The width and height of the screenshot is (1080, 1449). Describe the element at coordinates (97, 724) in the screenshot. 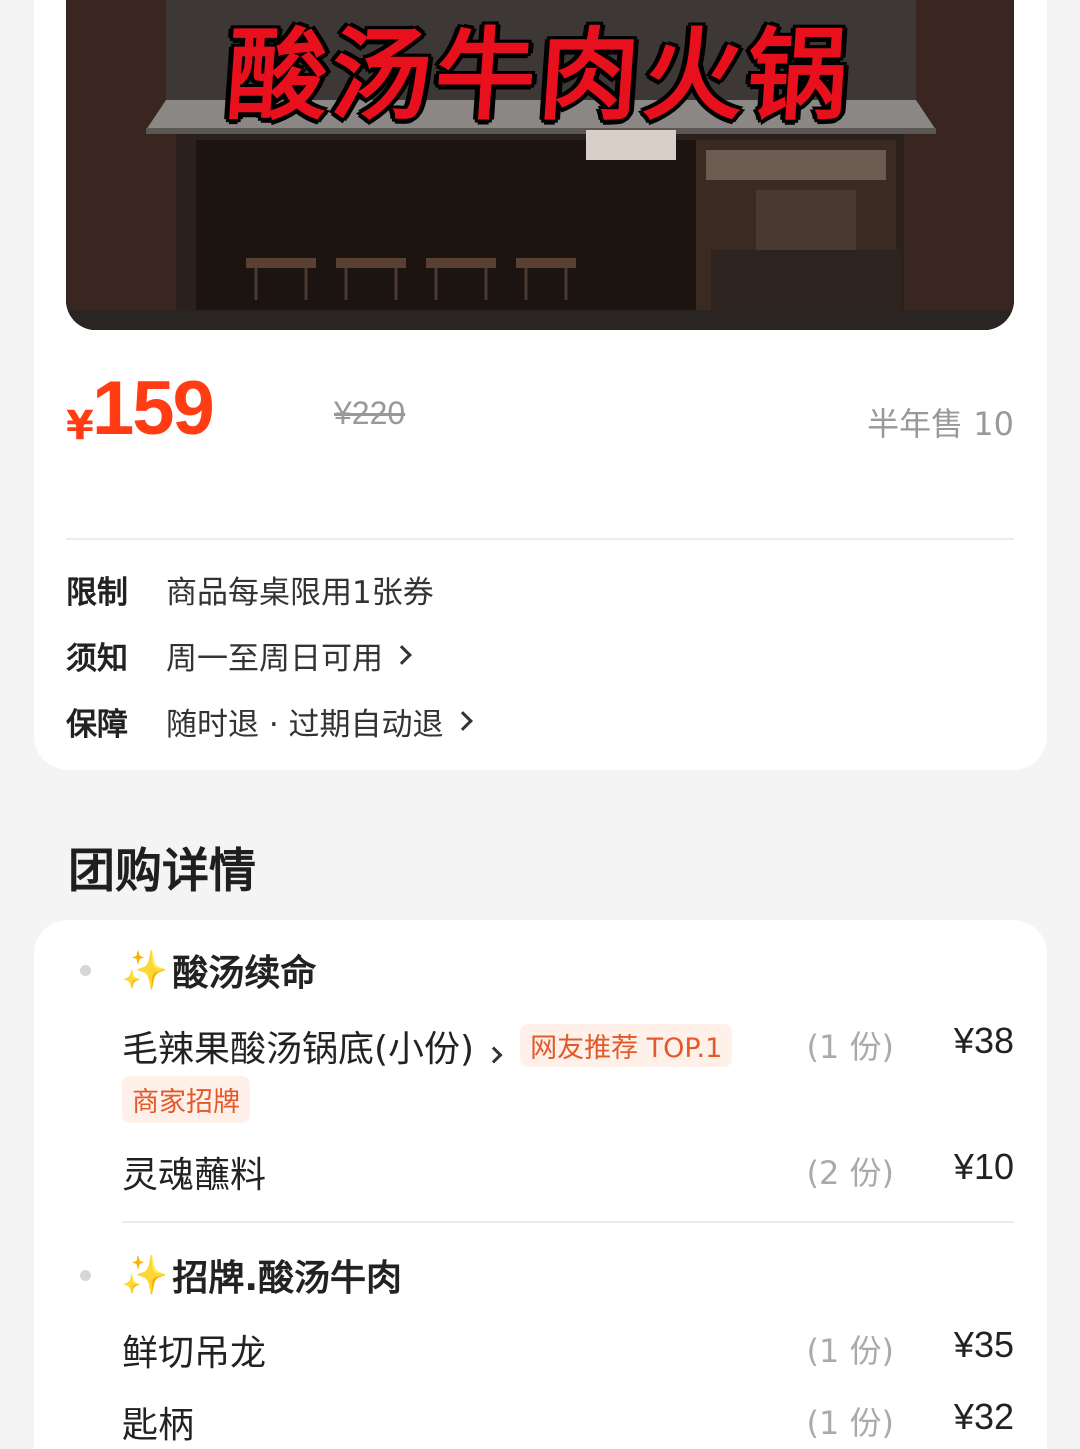

I see `info-label: 保障` at that location.